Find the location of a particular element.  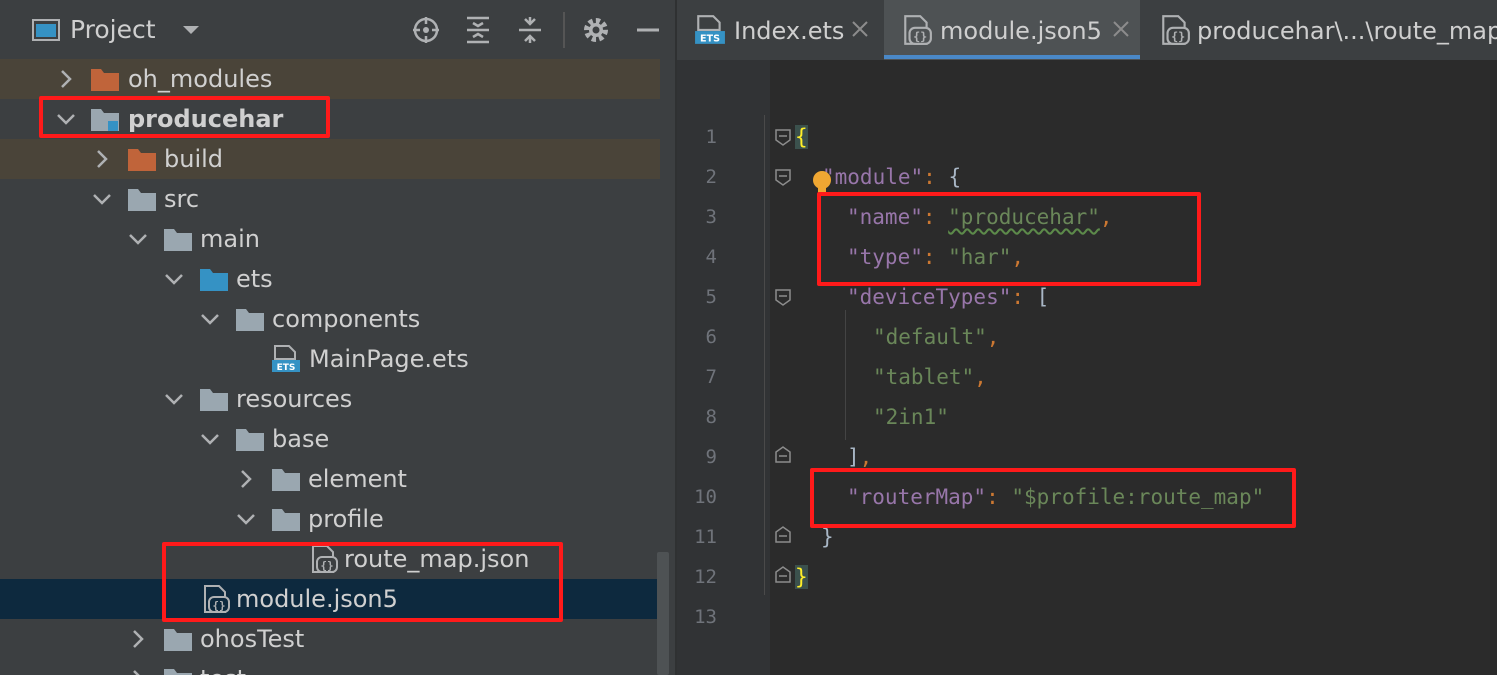

tree-item-components: components is located at coordinates (330, 319).